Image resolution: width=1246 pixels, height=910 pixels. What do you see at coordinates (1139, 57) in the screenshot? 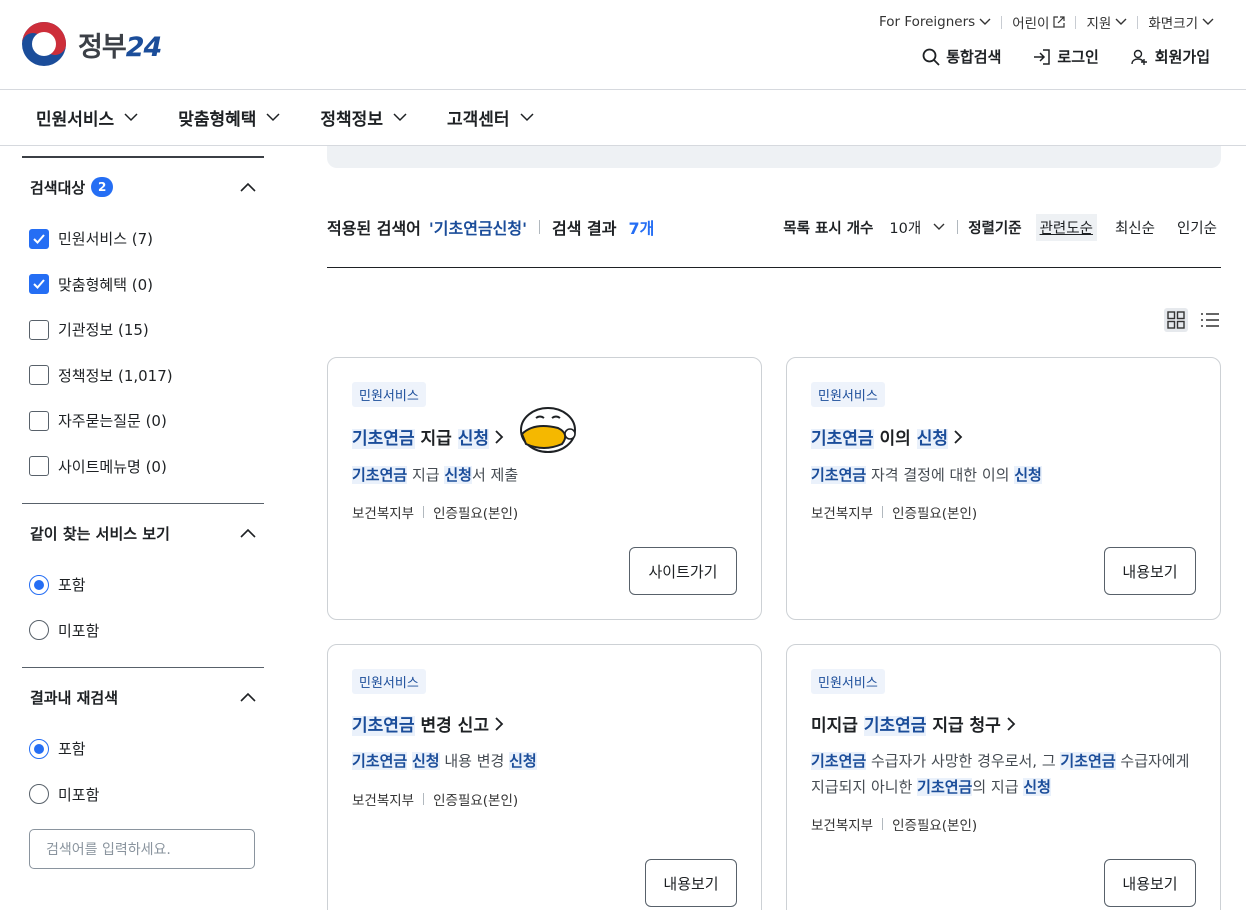
I see `user-add-icon` at bounding box center [1139, 57].